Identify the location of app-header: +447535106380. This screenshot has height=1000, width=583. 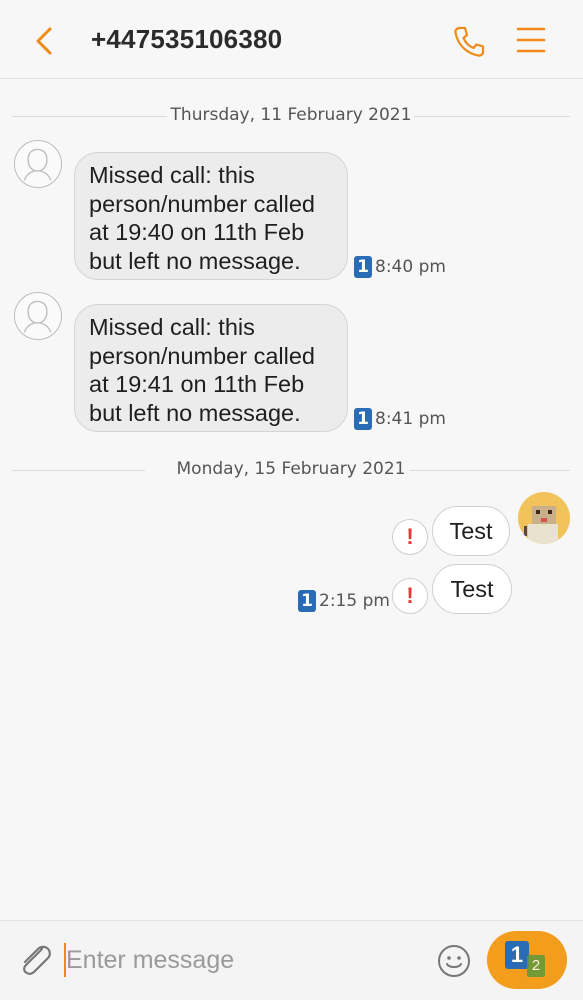
(291, 39).